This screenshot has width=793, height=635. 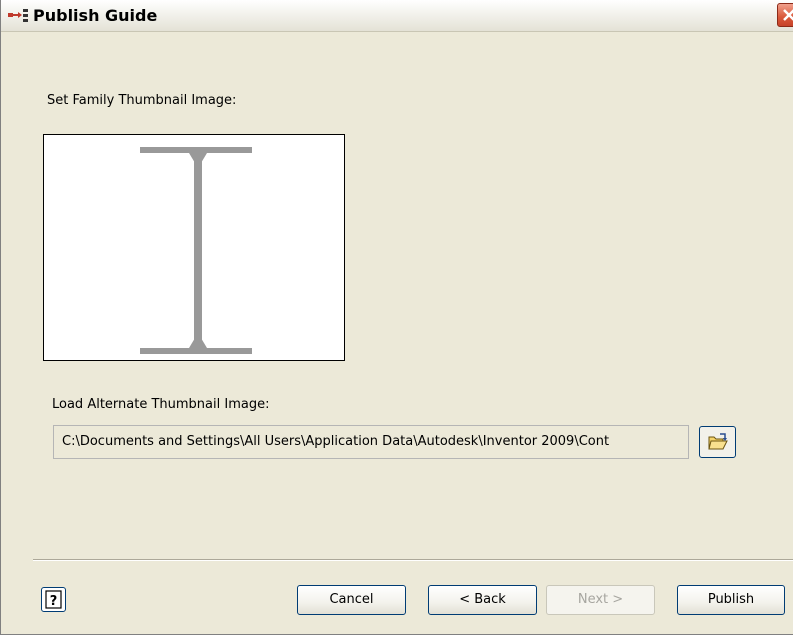 I want to click on help-icon: ?, so click(x=53, y=599).